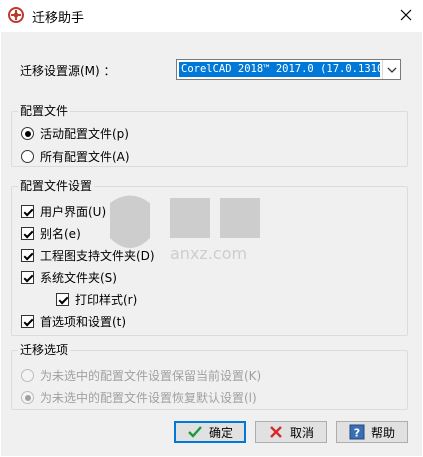 Image resolution: width=423 pixels, height=457 pixels. What do you see at coordinates (44, 350) in the screenshot?
I see `migration-options-group-legend: 迁移选项` at bounding box center [44, 350].